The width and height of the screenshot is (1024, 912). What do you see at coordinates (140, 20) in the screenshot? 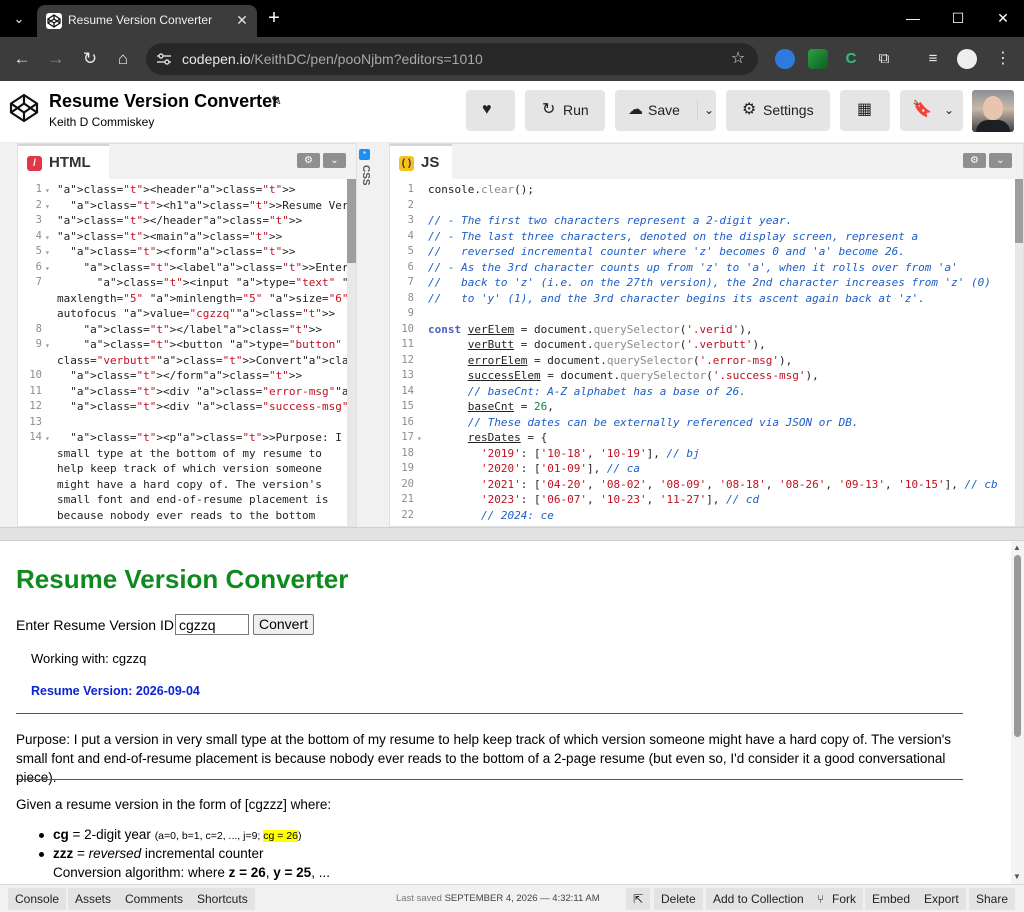
I see `tab-title: Resume Version Converter` at bounding box center [140, 20].